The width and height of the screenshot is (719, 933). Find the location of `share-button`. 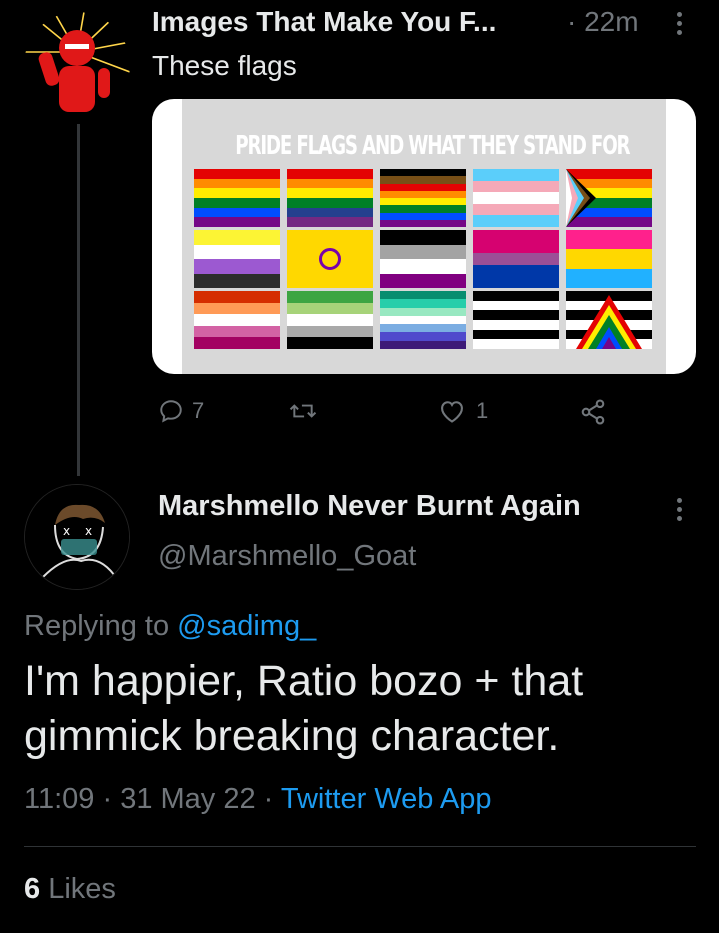

share-button is located at coordinates (593, 412).